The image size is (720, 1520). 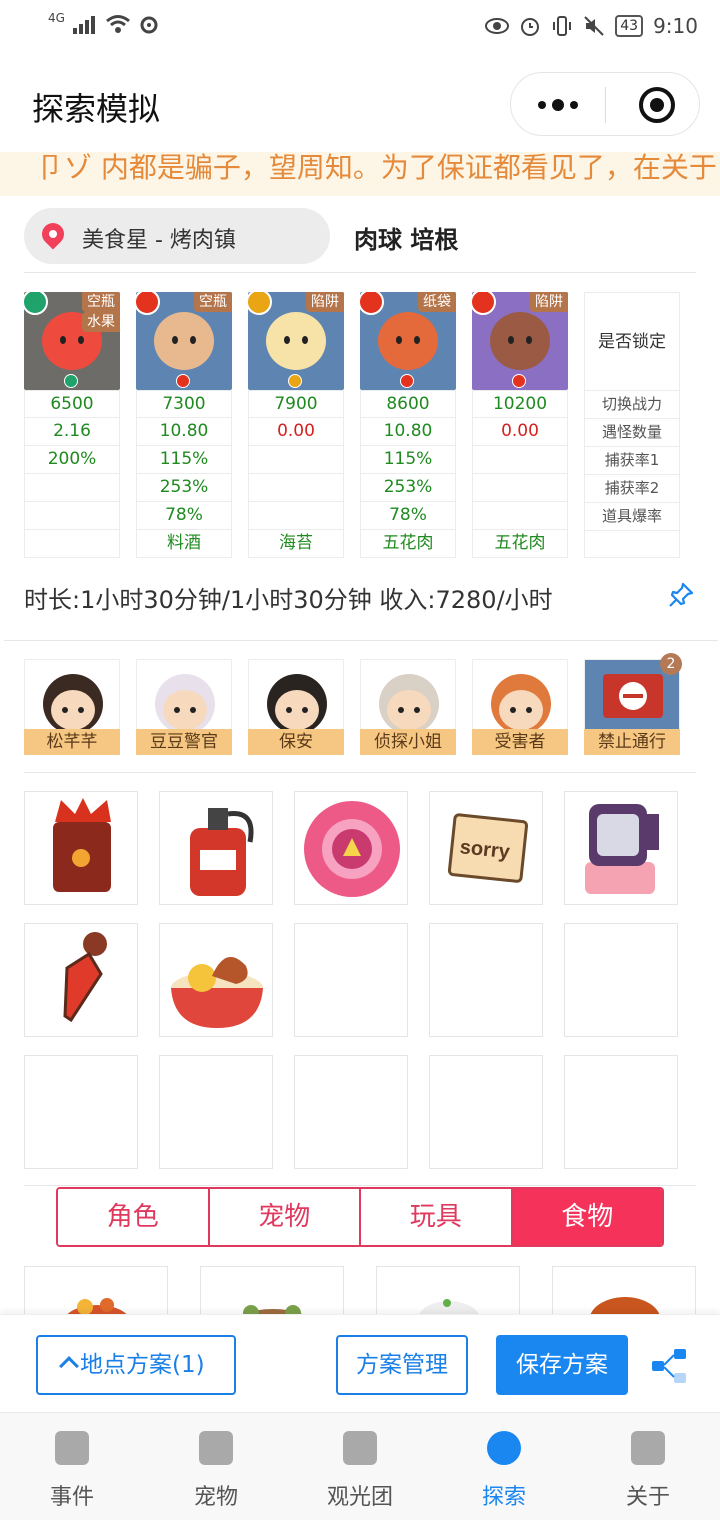 What do you see at coordinates (402, 1365) in the screenshot?
I see `plan-manage-button: 方案管理` at bounding box center [402, 1365].